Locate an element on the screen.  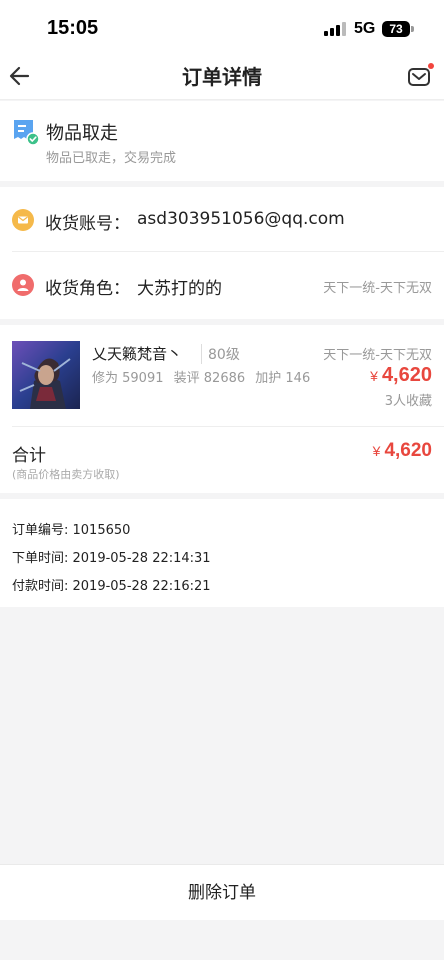
account-value: asd303951056@qq.com is located at coordinates (241, 219).